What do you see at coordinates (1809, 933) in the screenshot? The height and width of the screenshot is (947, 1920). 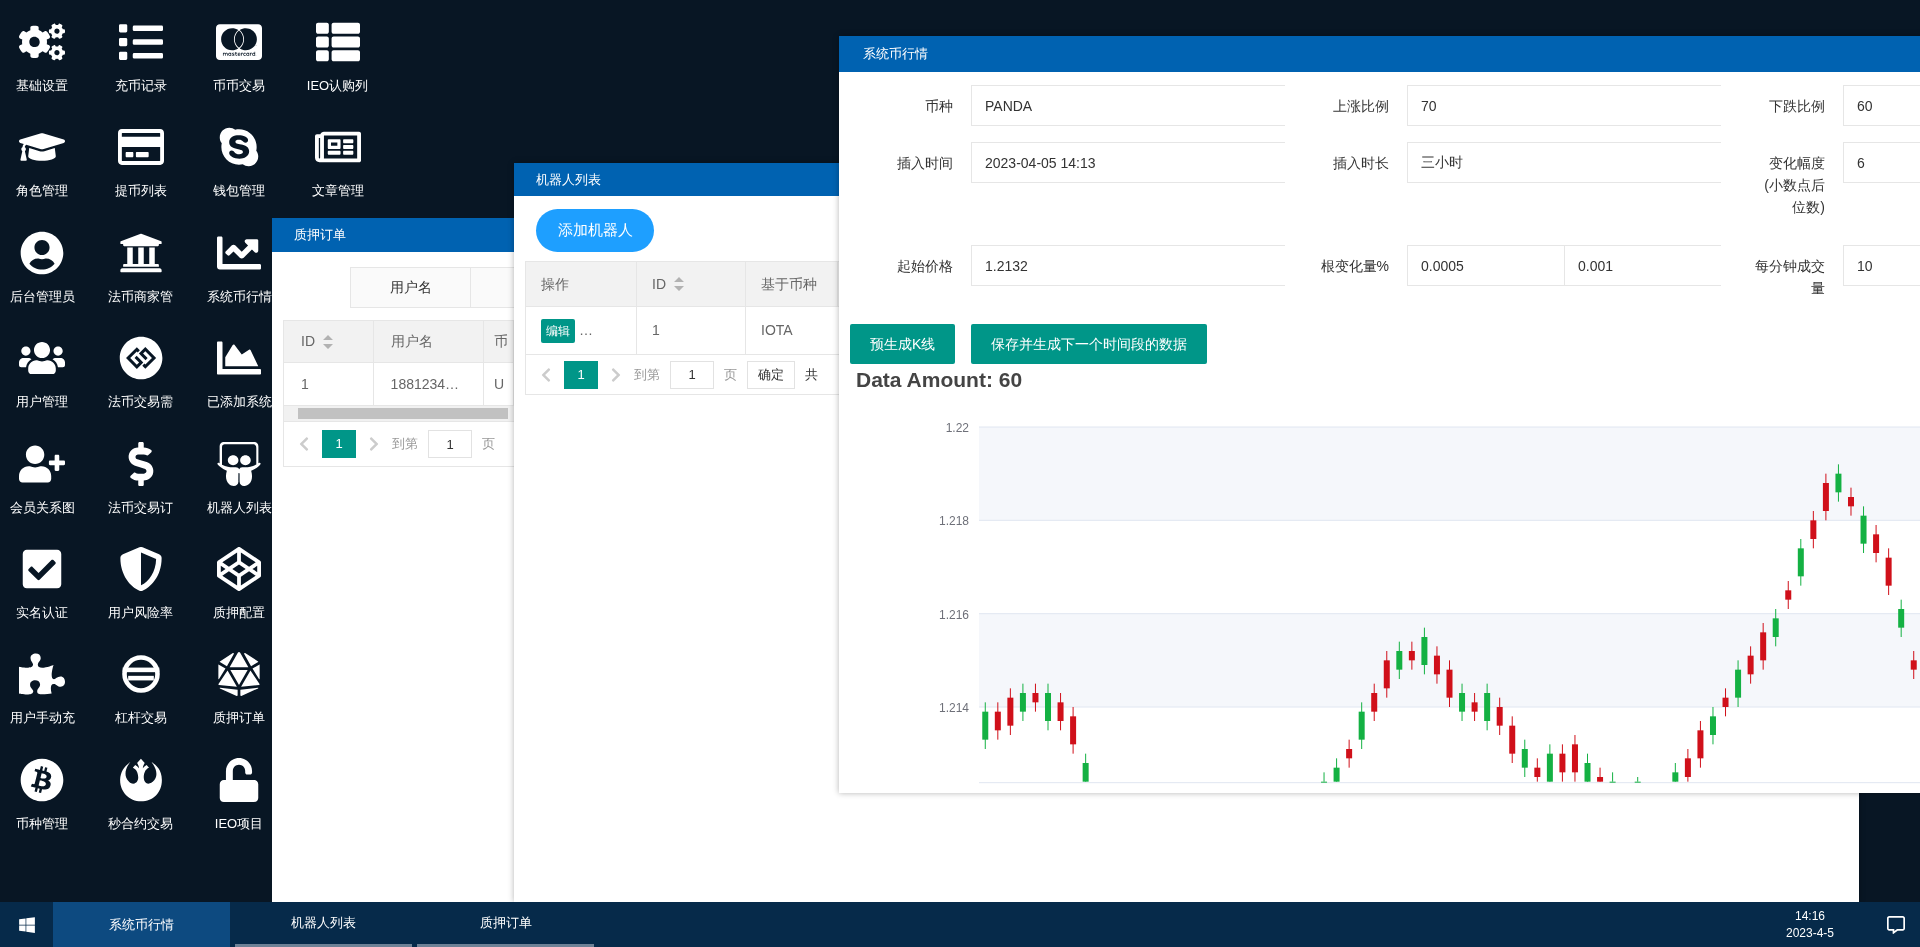 I see `clock-date: 2023-4-5` at bounding box center [1809, 933].